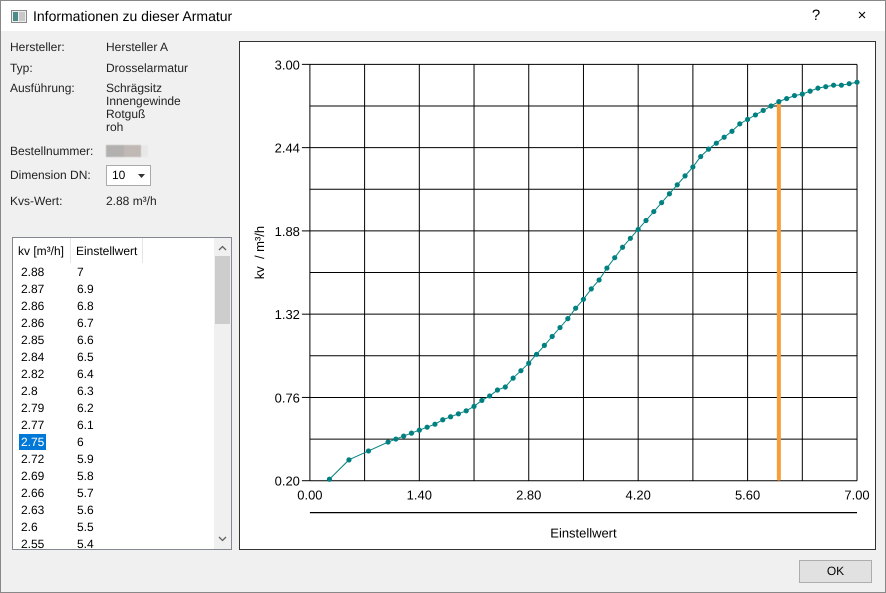 This screenshot has width=886, height=593. What do you see at coordinates (32, 459) in the screenshot?
I see `table-cell: 2.72` at bounding box center [32, 459].